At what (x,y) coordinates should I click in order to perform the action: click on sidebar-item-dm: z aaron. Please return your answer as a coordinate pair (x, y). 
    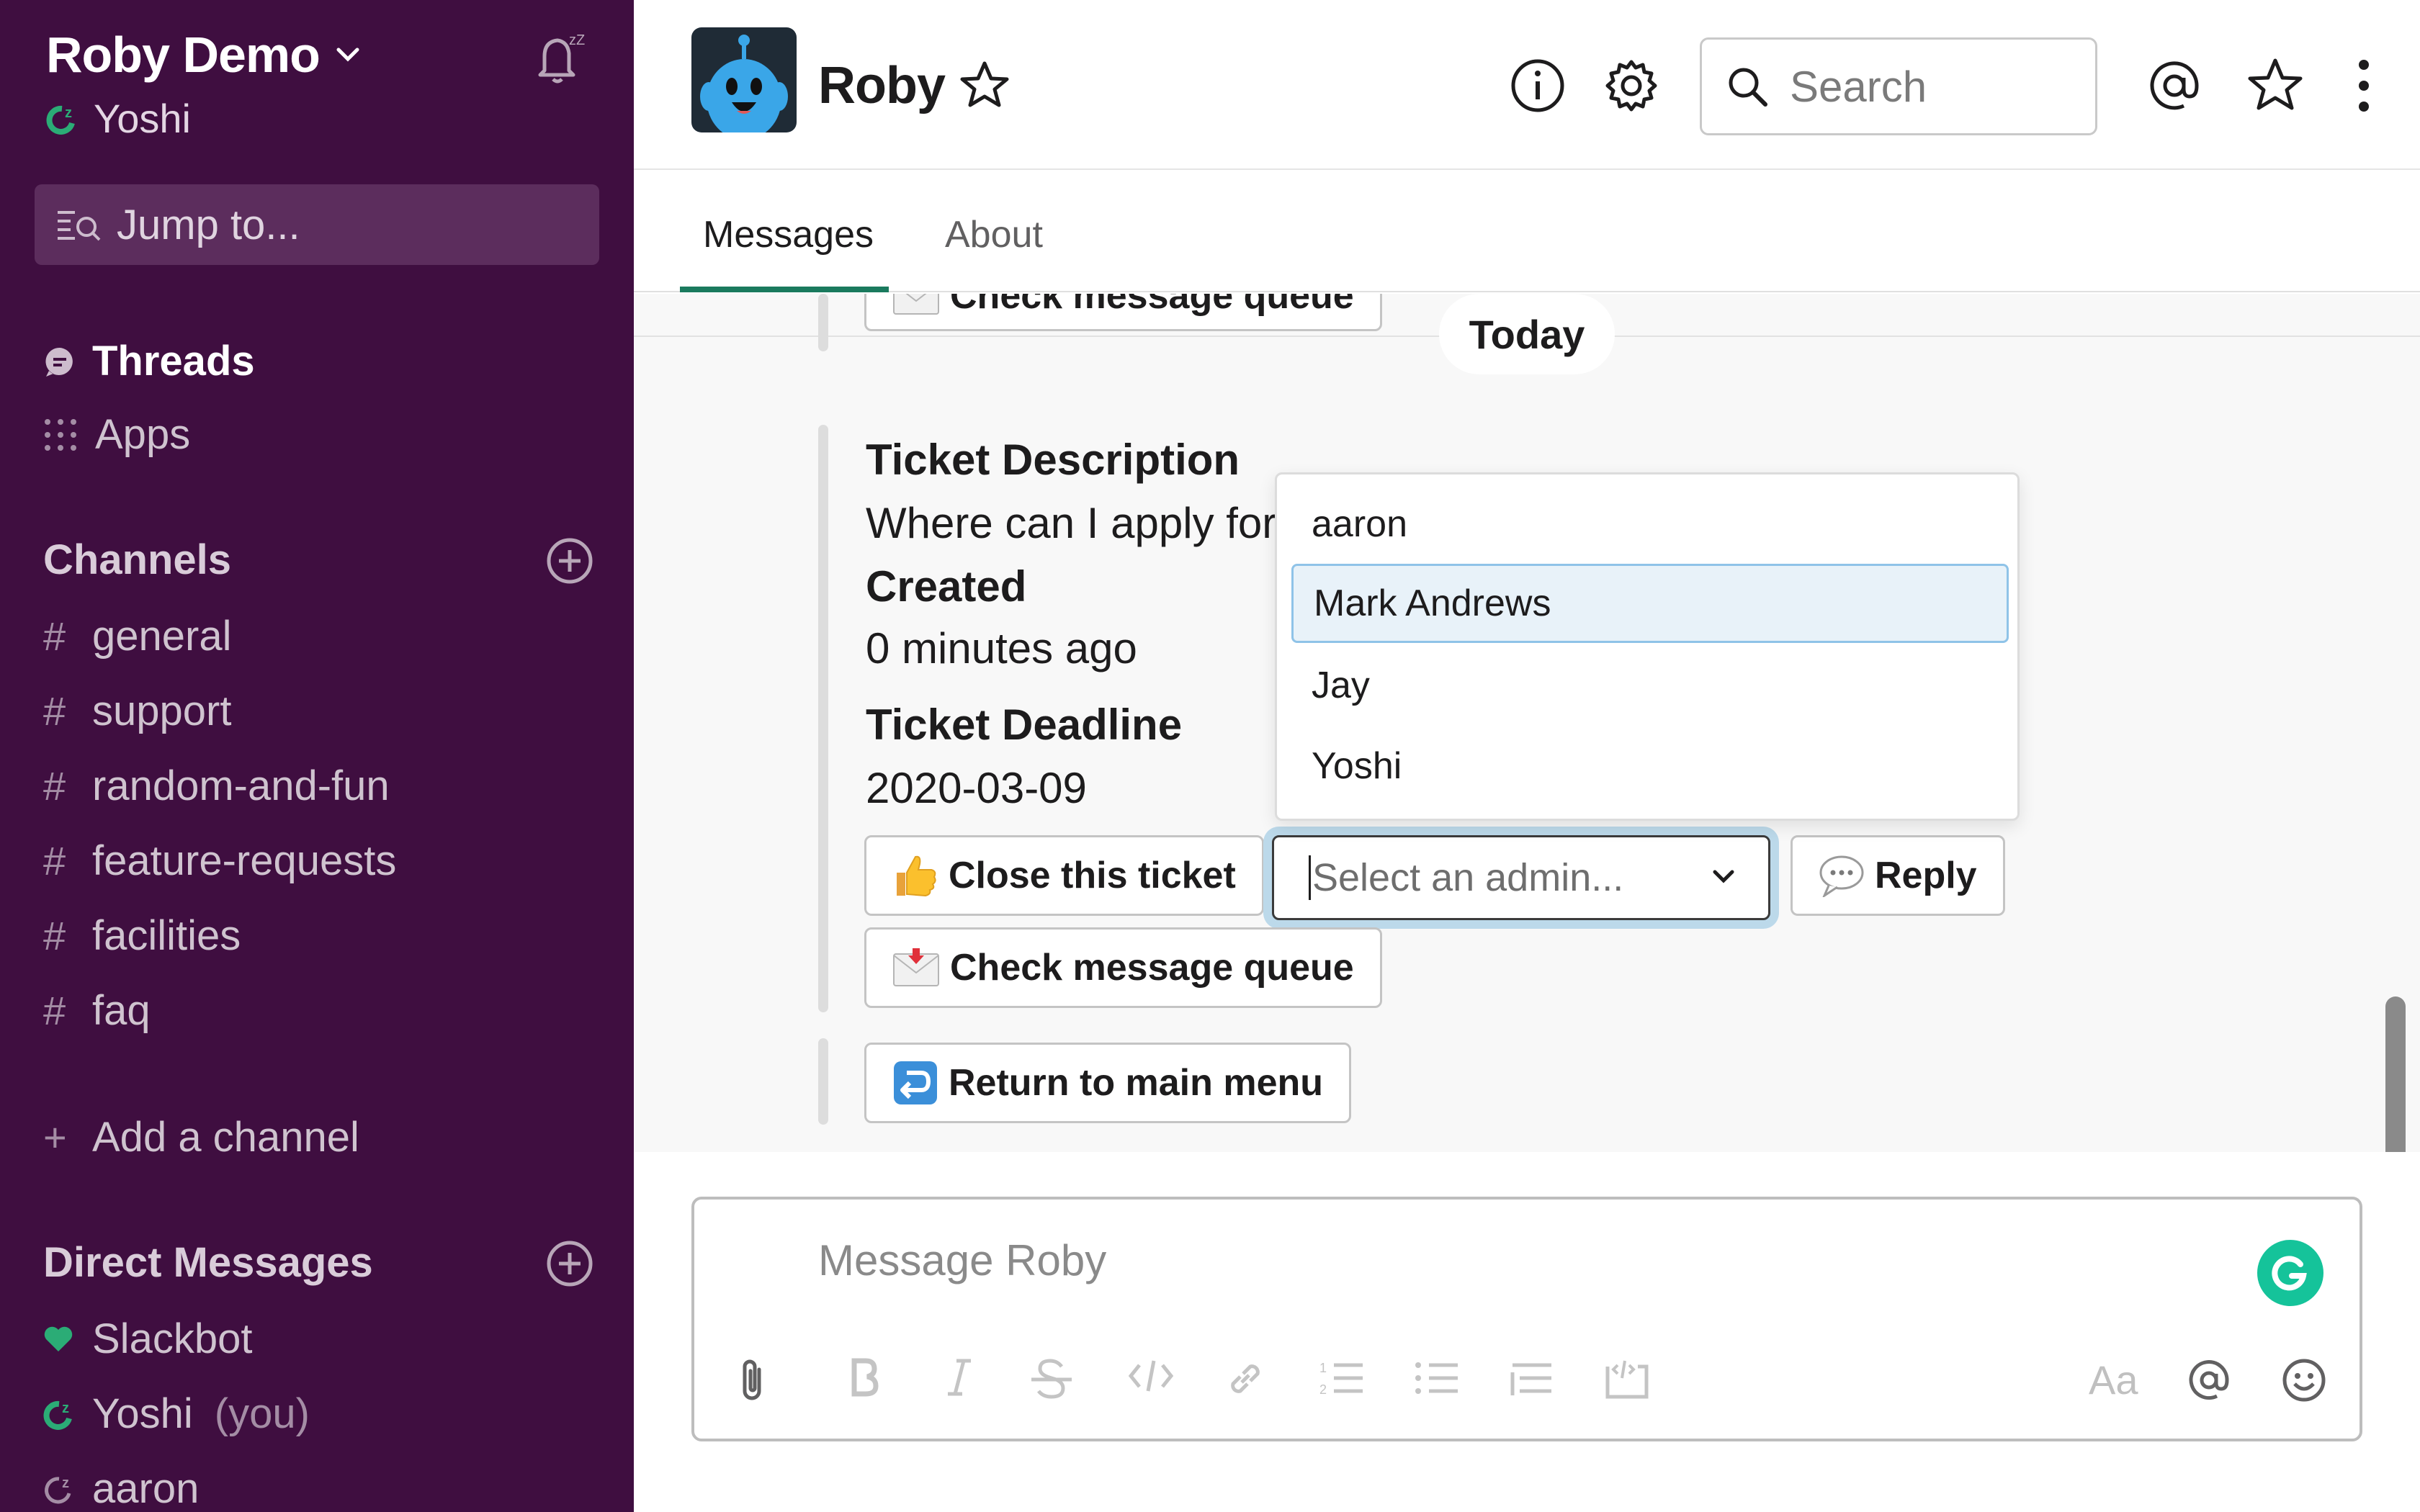
    Looking at the image, I should click on (121, 1488).